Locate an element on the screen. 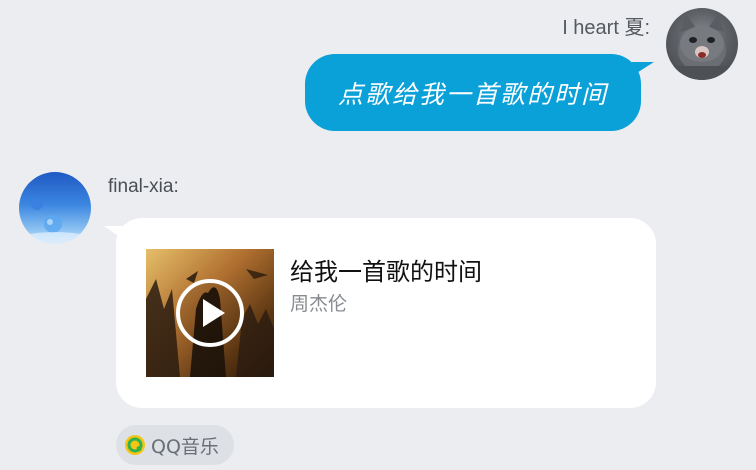  outgoing-sender-name: I heart 夏: is located at coordinates (606, 28).